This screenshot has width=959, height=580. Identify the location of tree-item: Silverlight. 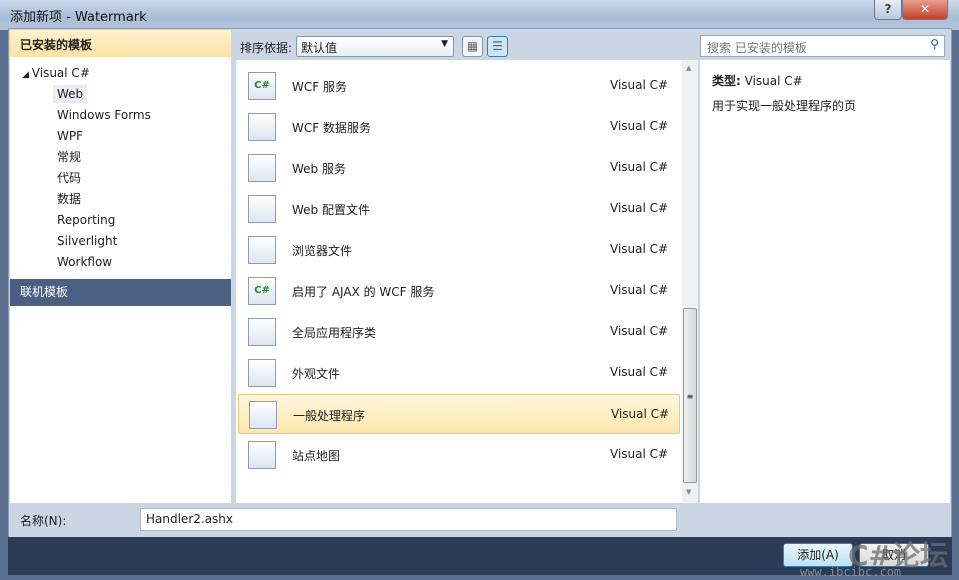
(120, 241).